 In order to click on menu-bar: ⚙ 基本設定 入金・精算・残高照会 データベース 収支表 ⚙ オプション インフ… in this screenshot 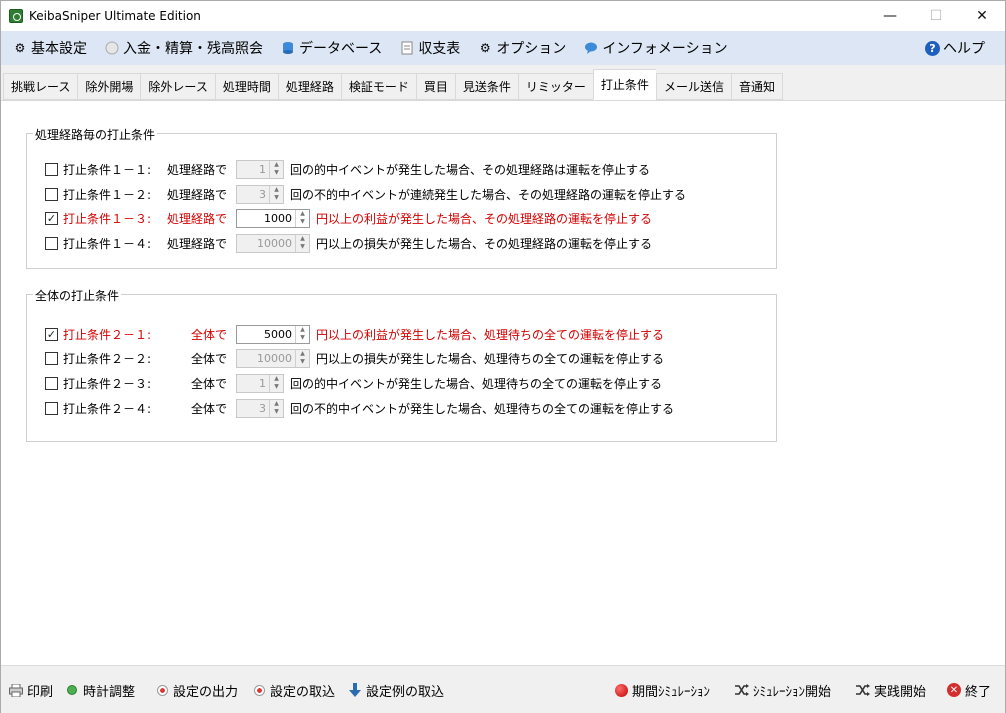, I will do `click(503, 48)`.